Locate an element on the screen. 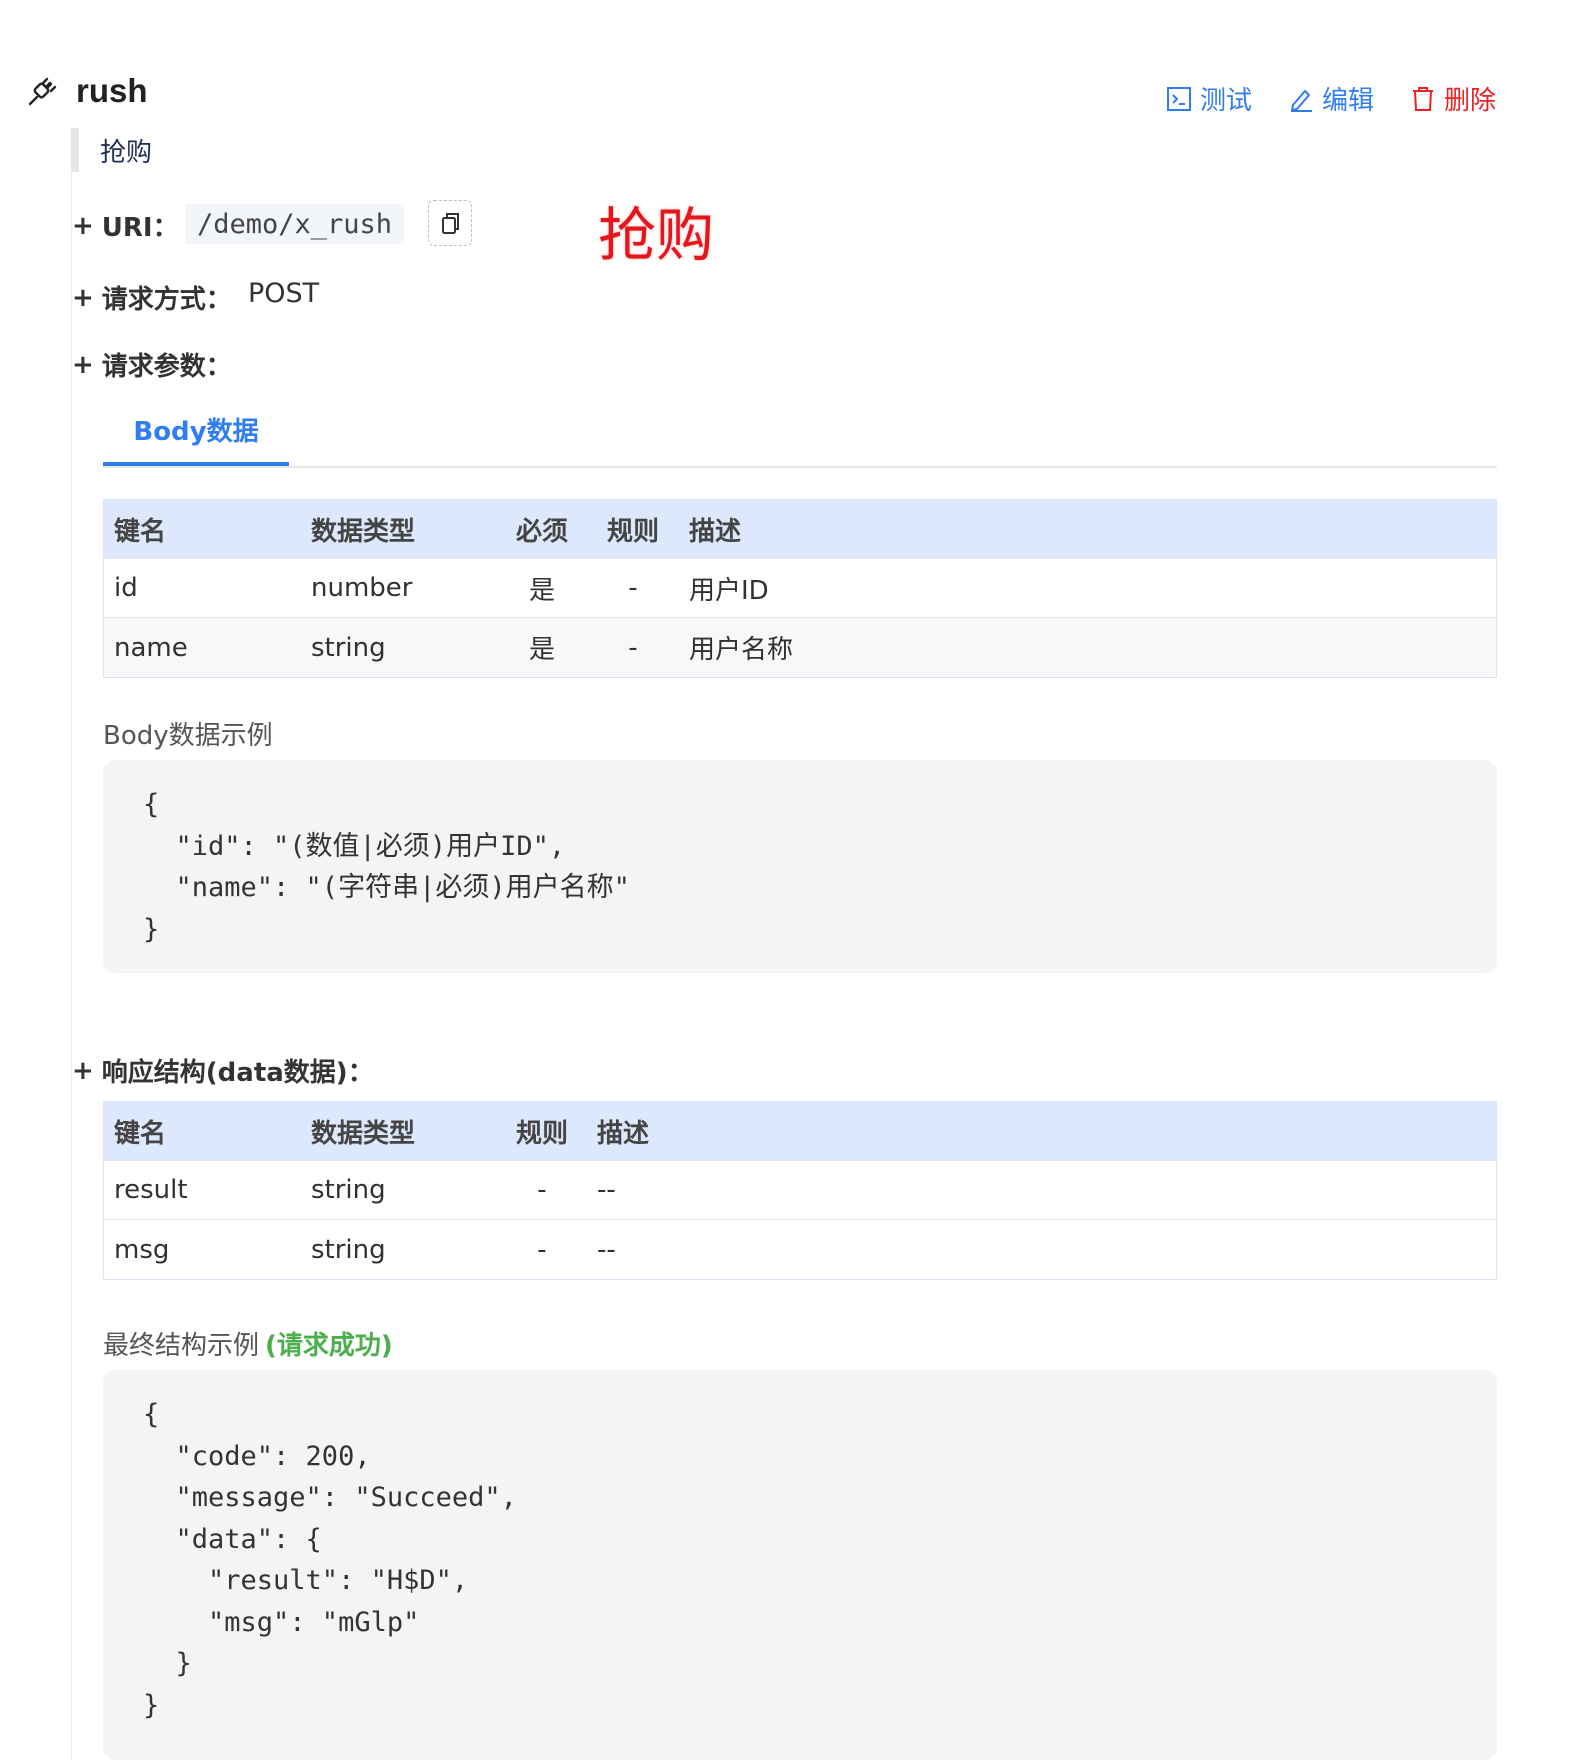  success-status: (请求成功) is located at coordinates (329, 1346).